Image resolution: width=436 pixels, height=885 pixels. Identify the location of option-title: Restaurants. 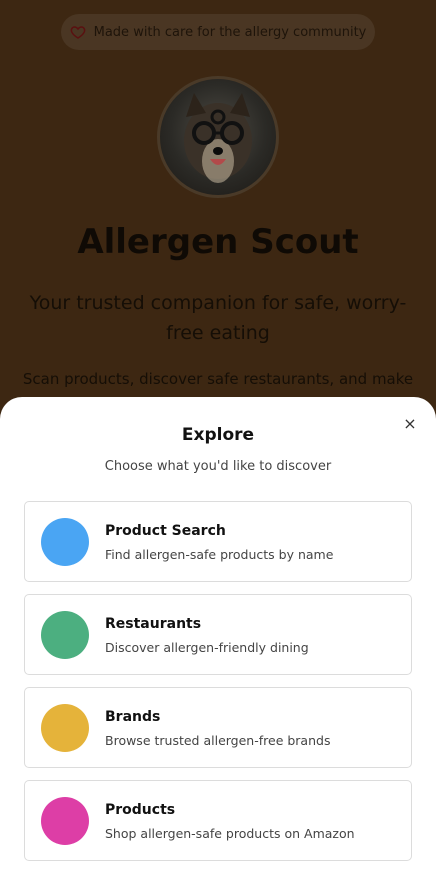
(153, 624).